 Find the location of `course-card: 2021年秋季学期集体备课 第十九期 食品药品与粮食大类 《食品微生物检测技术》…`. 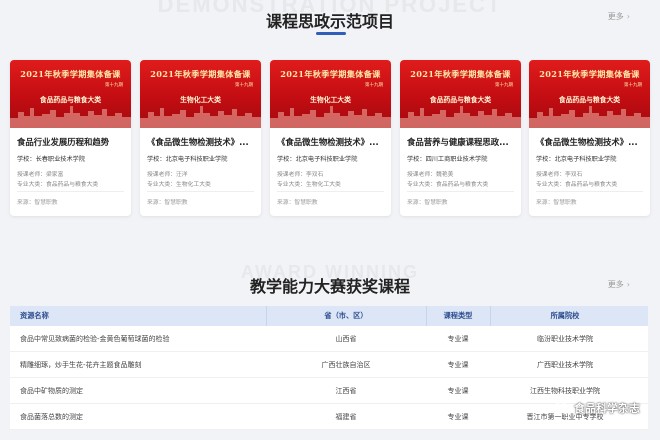

course-card: 2021年秋季学期集体备课 第十九期 食品药品与粮食大类 《食品微生物检测技术》… is located at coordinates (589, 138).